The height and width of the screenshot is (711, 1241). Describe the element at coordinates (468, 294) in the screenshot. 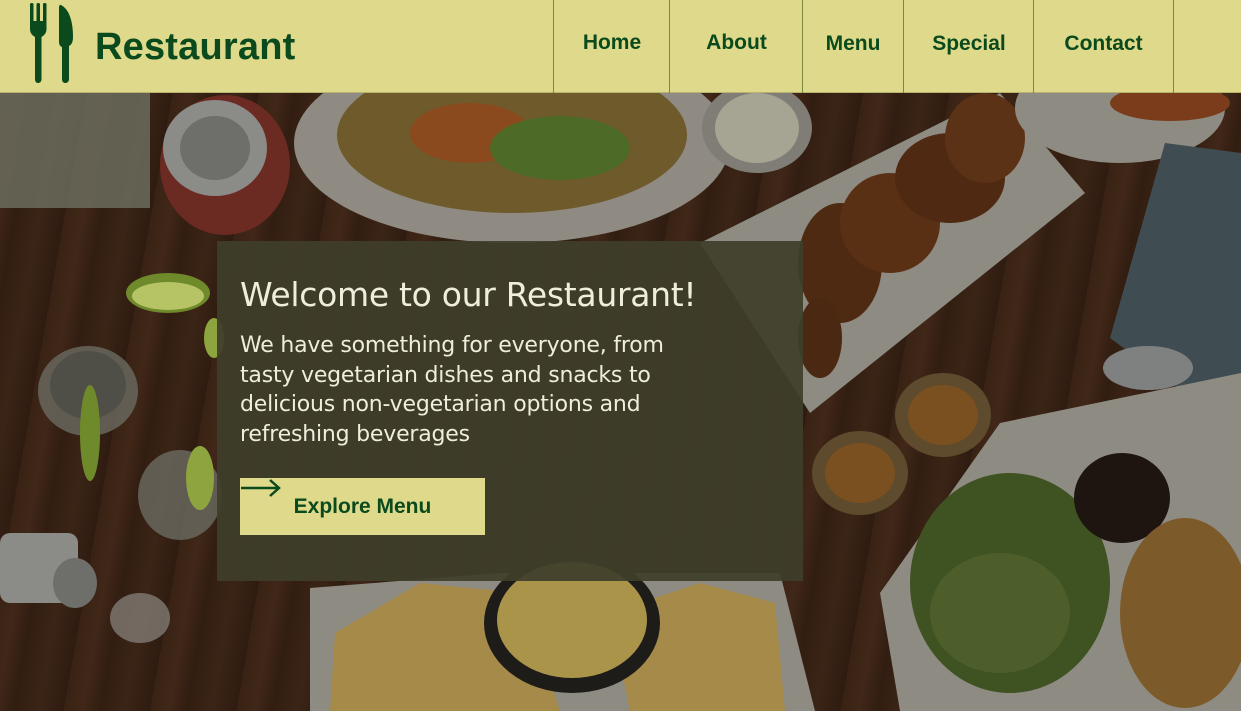

I see `welcome-title: Welcome to our Restaurant!` at that location.